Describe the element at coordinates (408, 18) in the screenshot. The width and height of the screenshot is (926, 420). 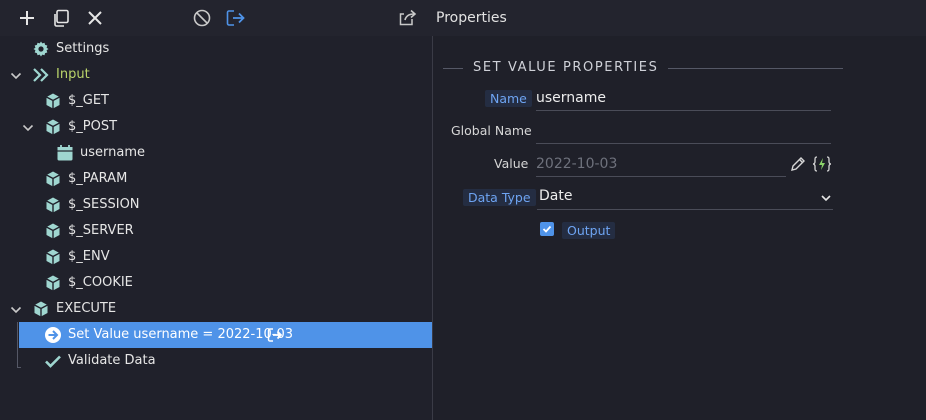
I see `export-icon` at that location.